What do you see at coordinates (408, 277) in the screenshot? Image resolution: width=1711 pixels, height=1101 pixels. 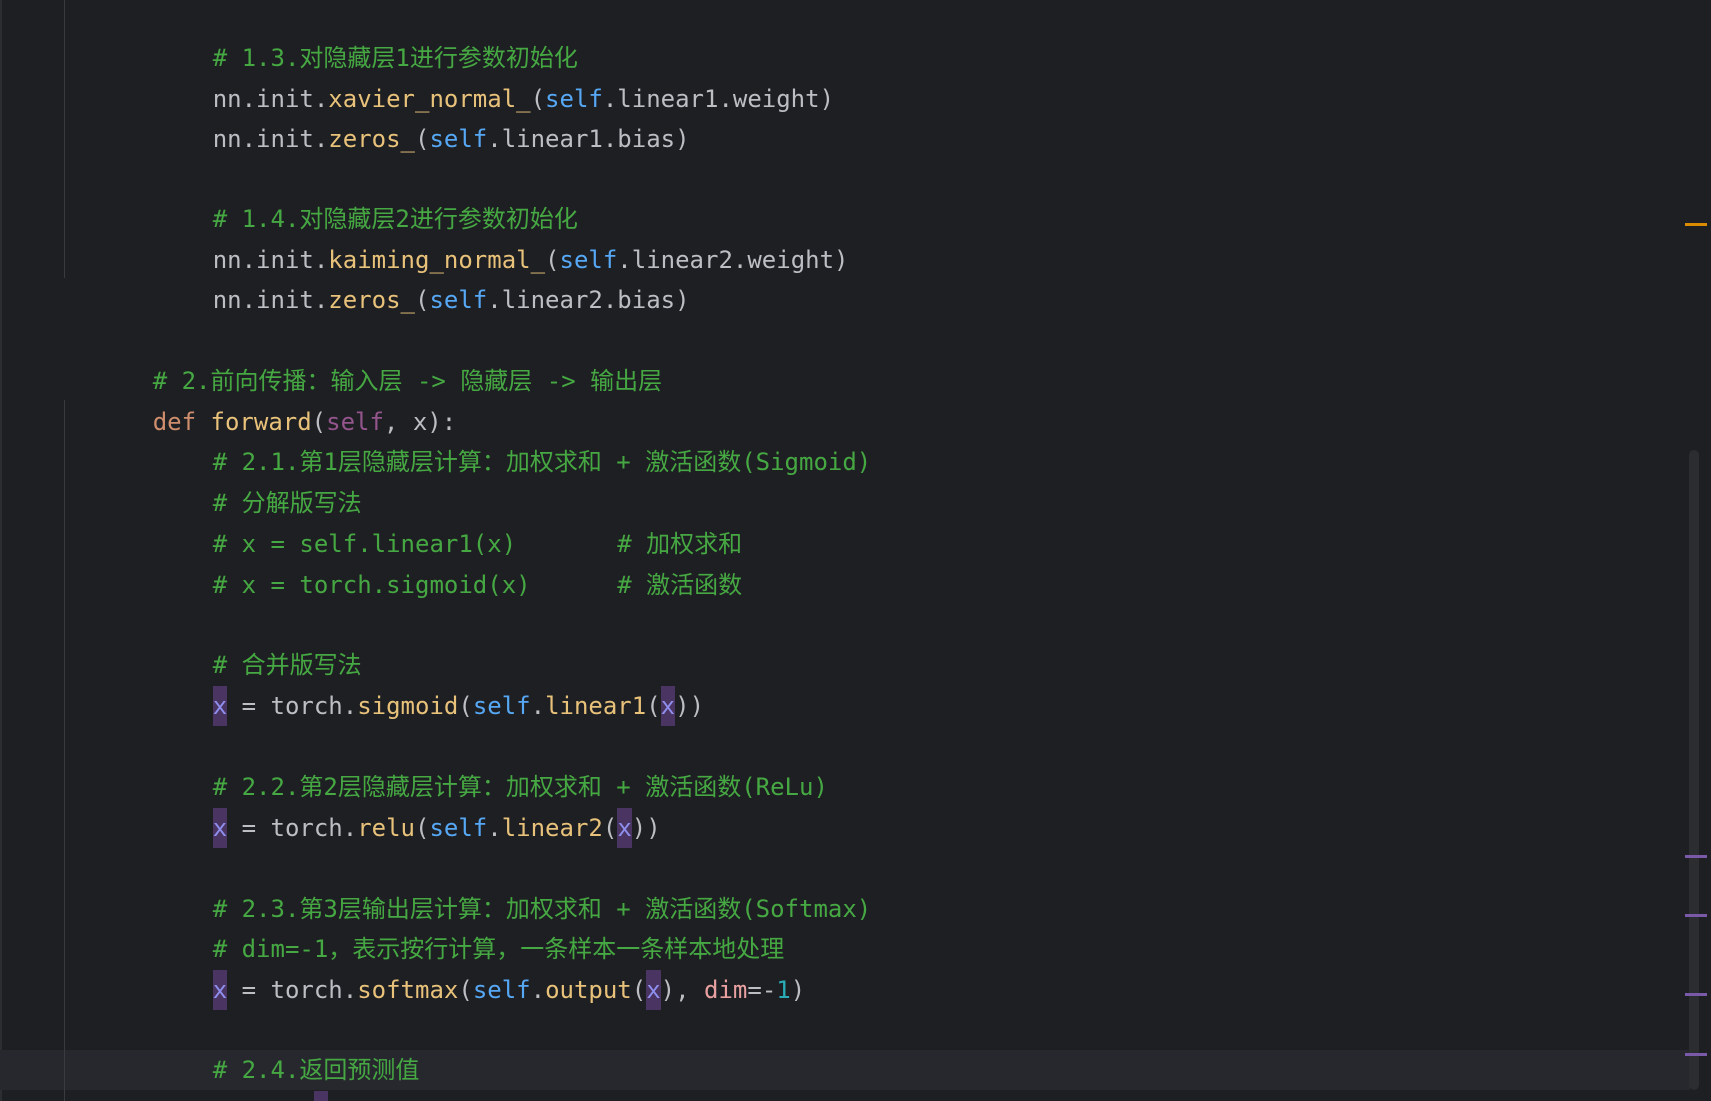 I see `code-line: nn.init.zeros_(self.linear2.bias)` at bounding box center [408, 277].